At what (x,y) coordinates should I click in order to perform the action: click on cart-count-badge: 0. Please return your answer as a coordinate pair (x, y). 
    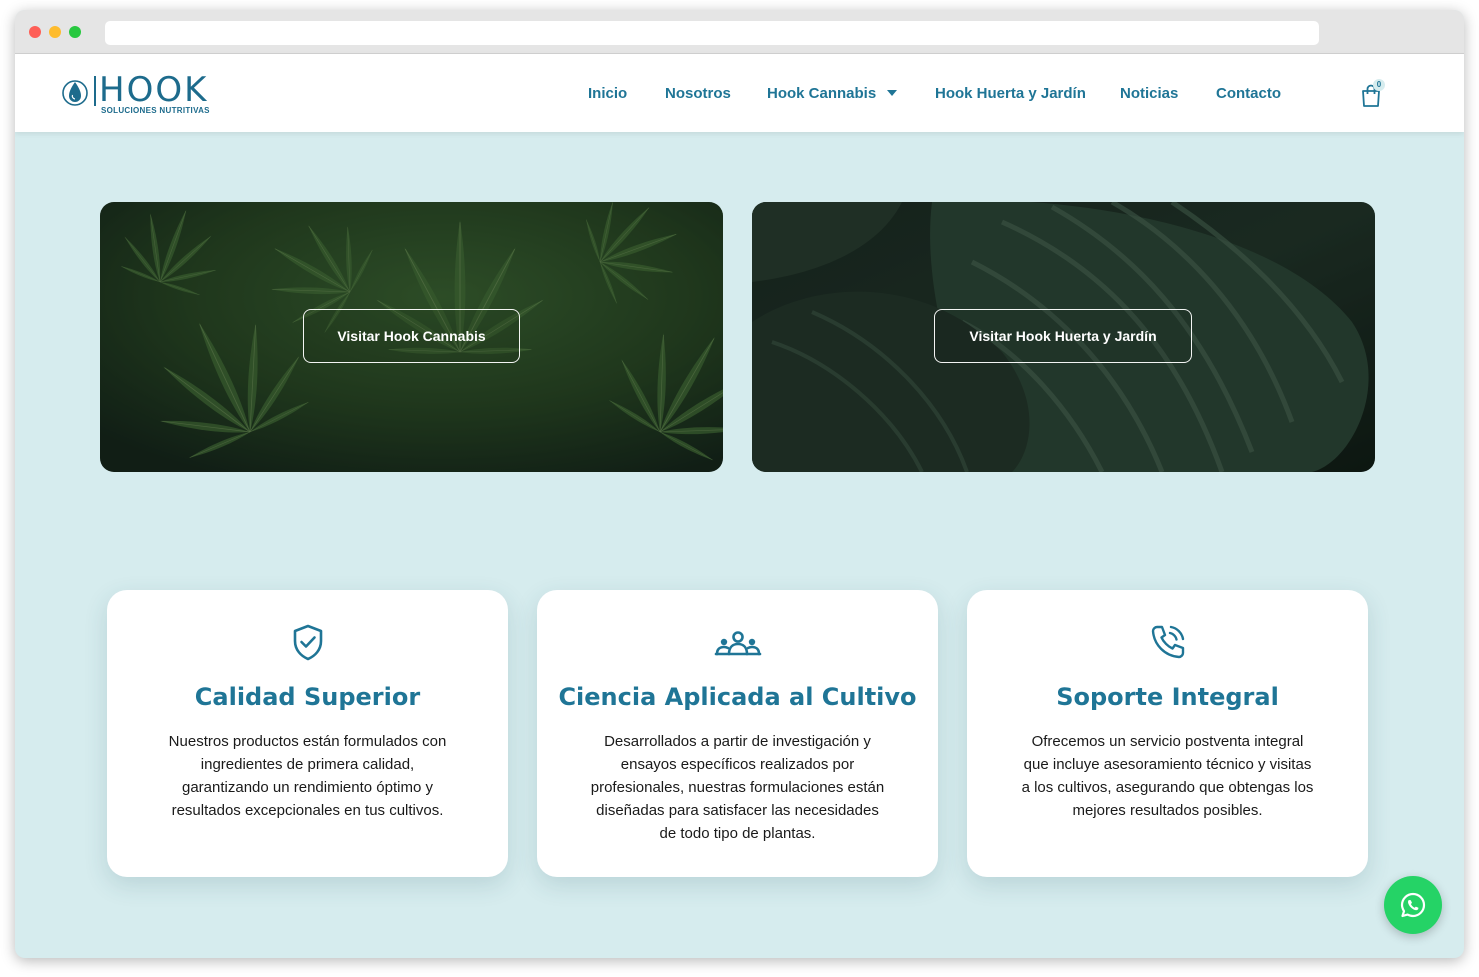
    Looking at the image, I should click on (1379, 85).